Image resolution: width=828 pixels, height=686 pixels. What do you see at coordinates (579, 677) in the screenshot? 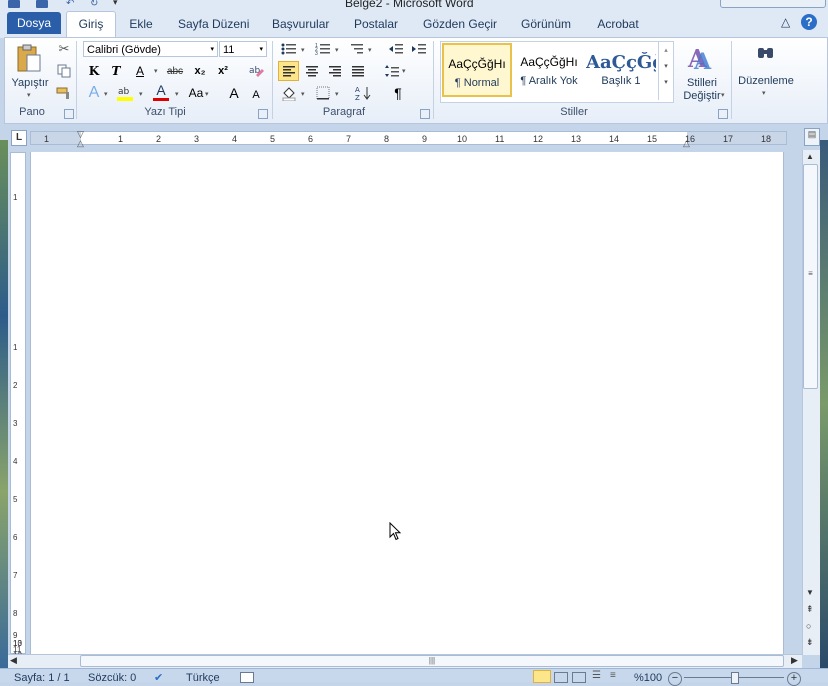
I see `web-layout-icon` at bounding box center [579, 677].